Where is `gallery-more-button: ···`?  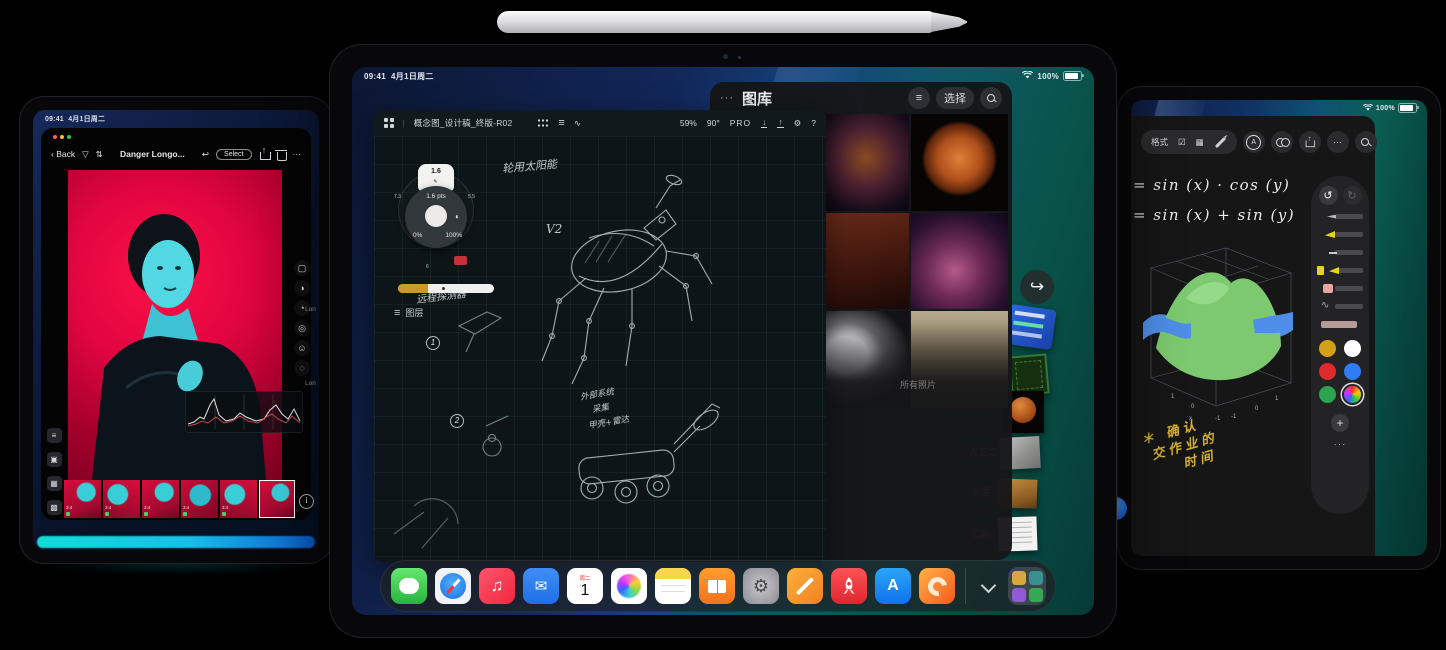 gallery-more-button: ··· is located at coordinates (727, 98).